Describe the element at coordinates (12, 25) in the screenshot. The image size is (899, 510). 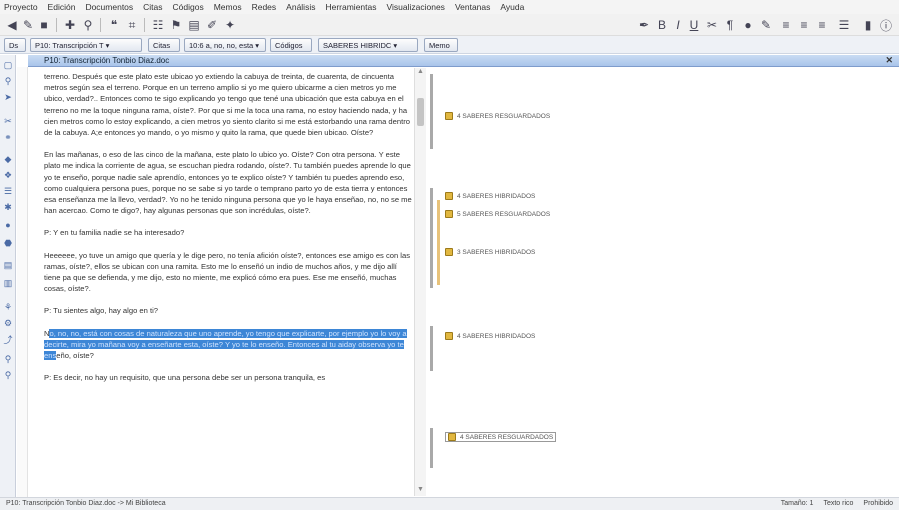
I see `back-icon: ◀` at that location.